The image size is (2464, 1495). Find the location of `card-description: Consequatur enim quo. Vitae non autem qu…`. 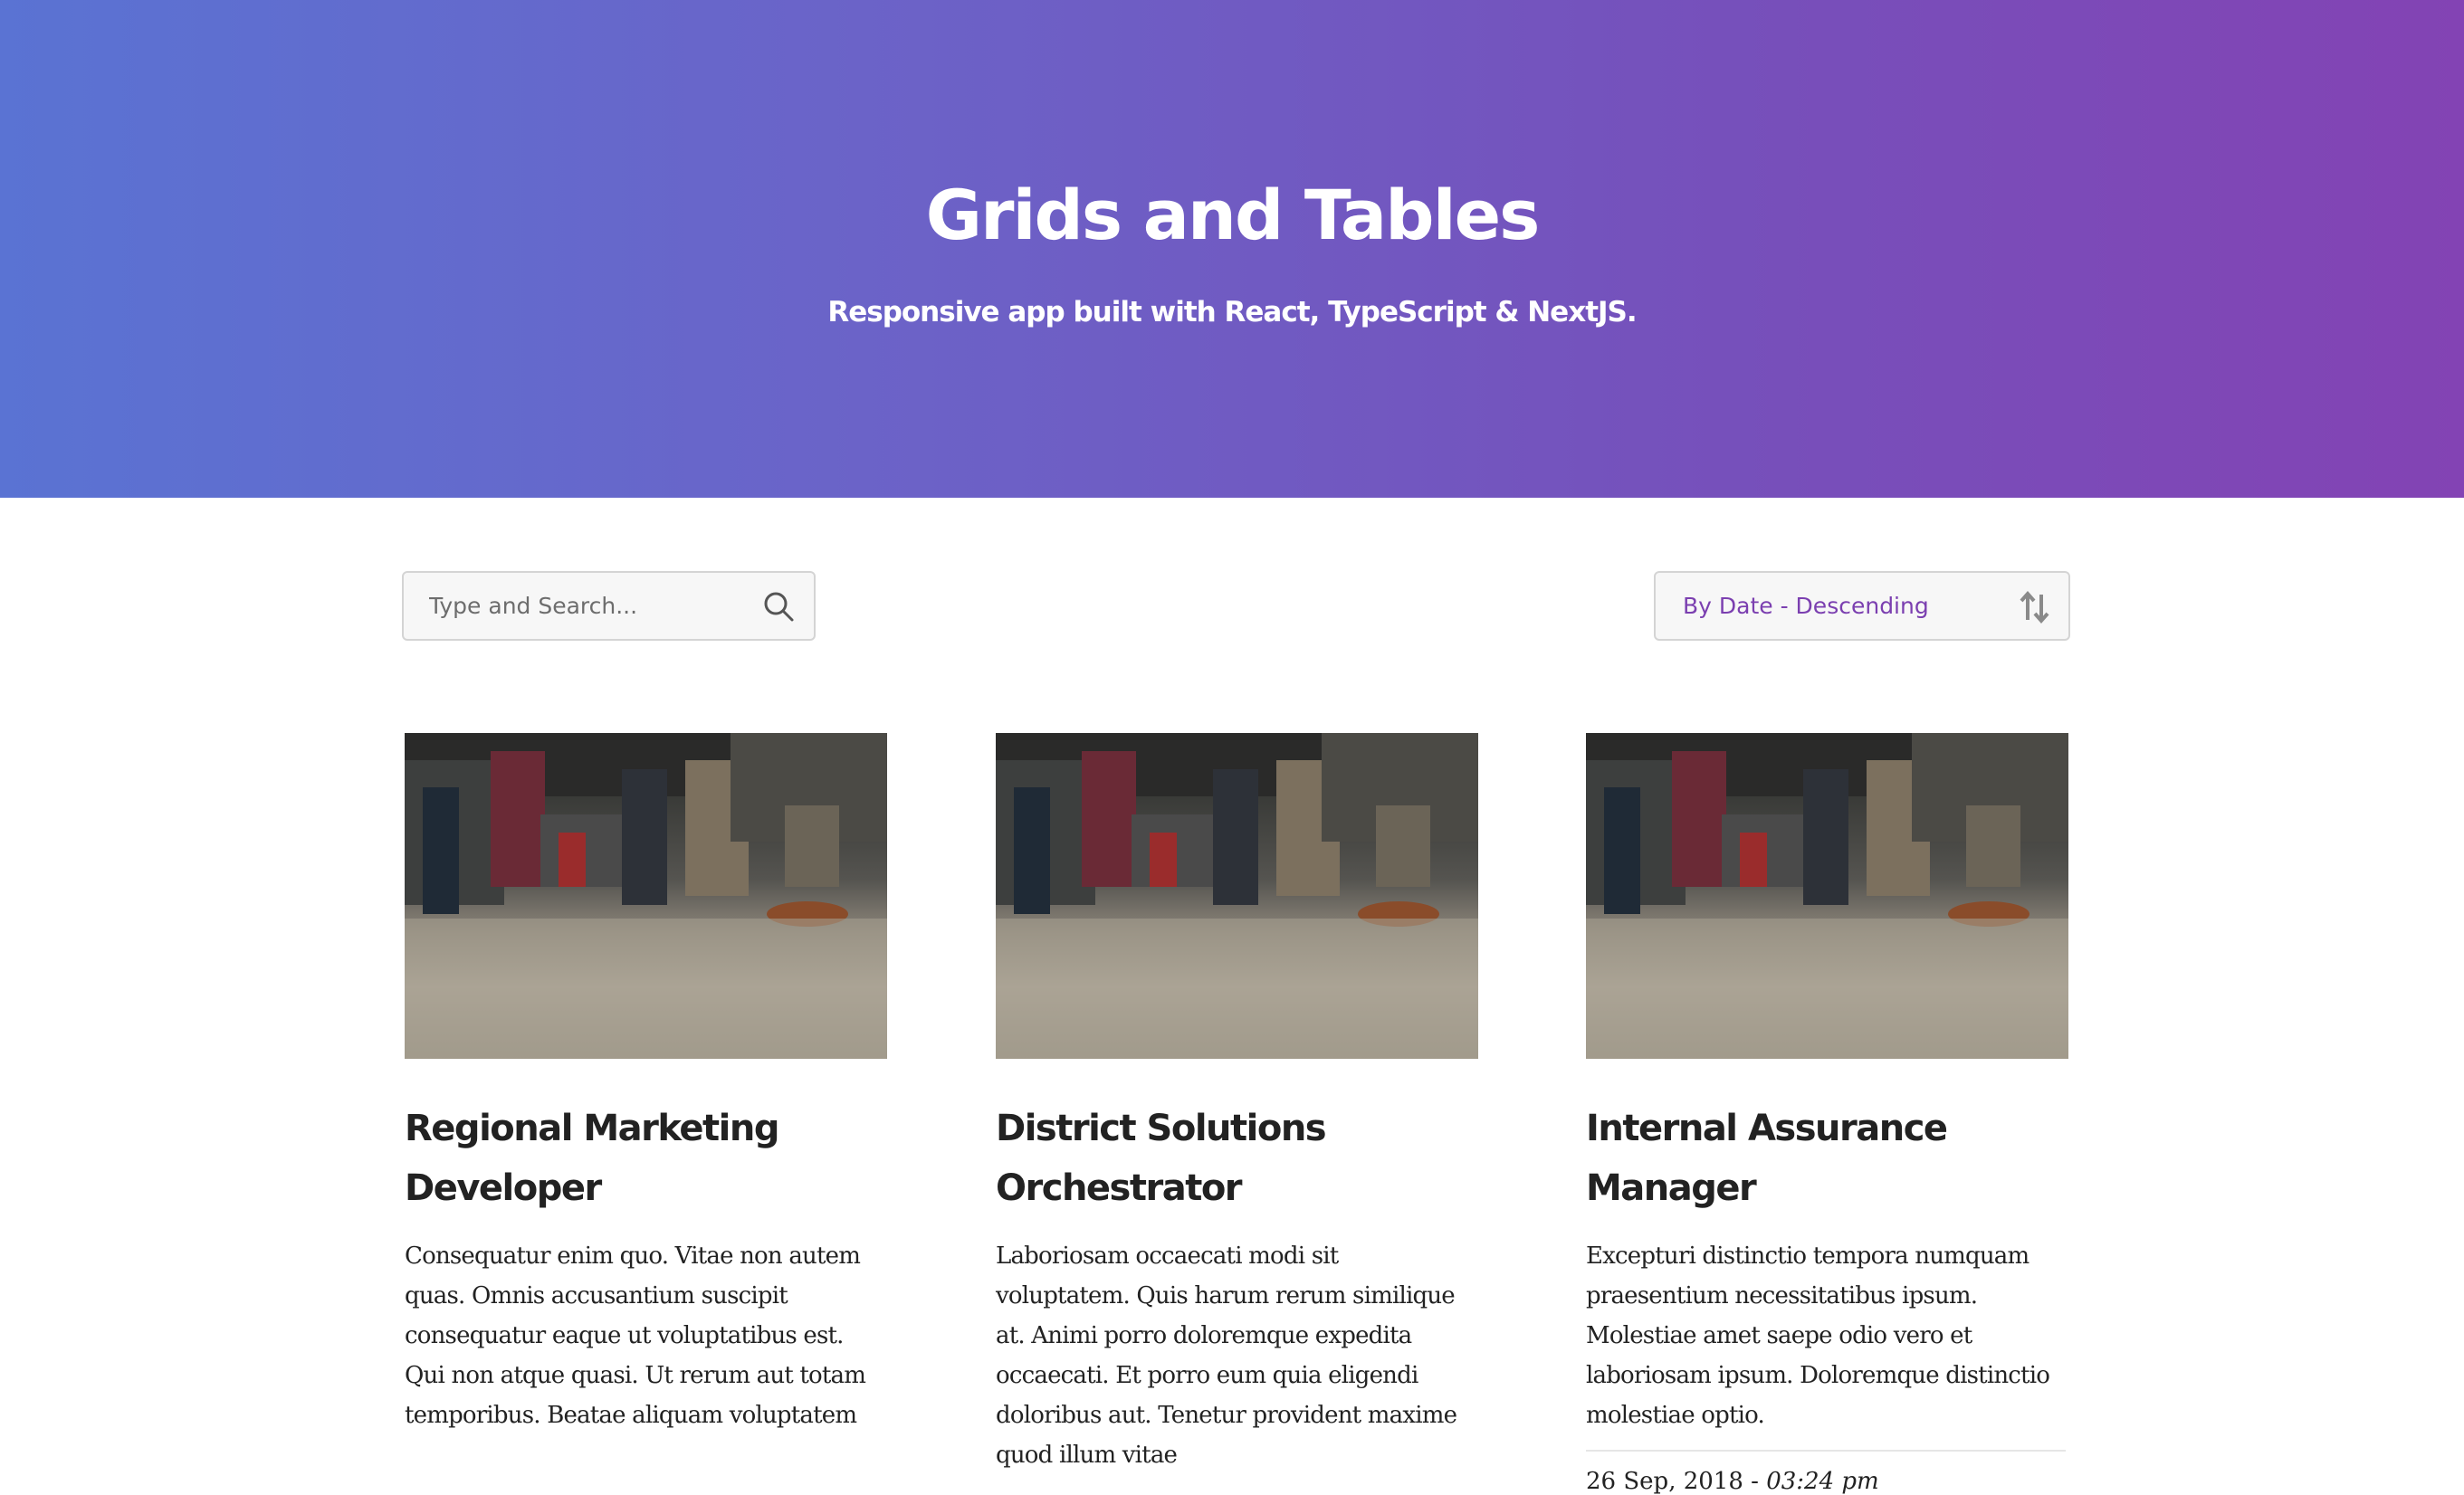

card-description: Consequatur enim quo. Vitae non autem qu… is located at coordinates (635, 1336).